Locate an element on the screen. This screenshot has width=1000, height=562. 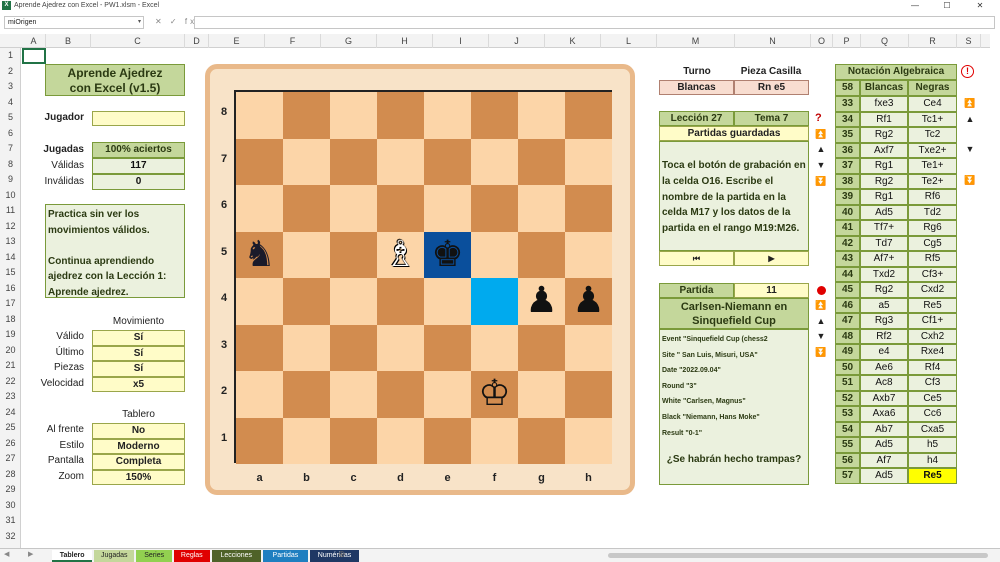
square-d7 is located at coordinates (400, 161).